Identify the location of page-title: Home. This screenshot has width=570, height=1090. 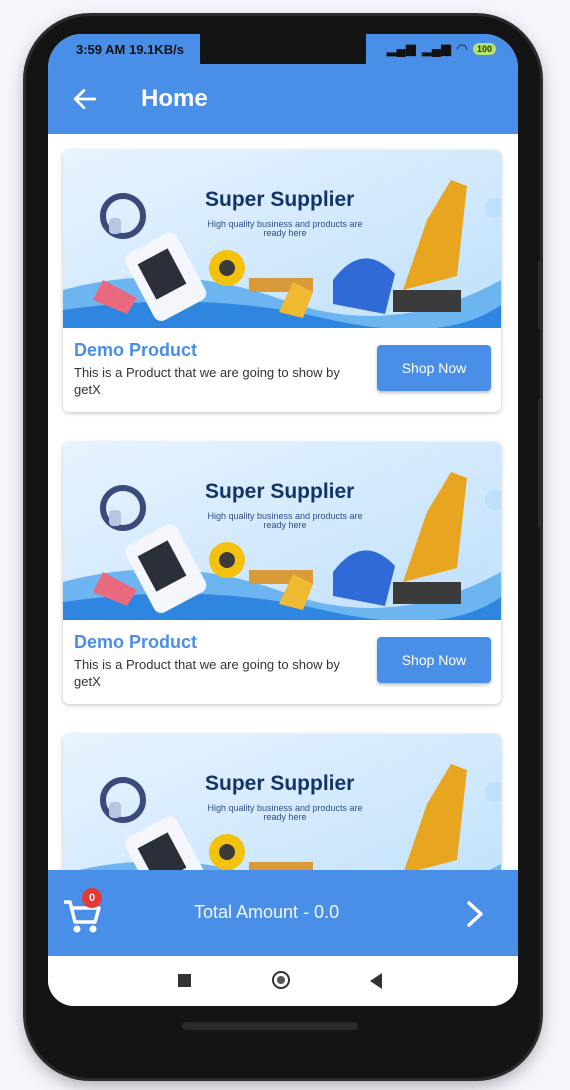
(174, 98).